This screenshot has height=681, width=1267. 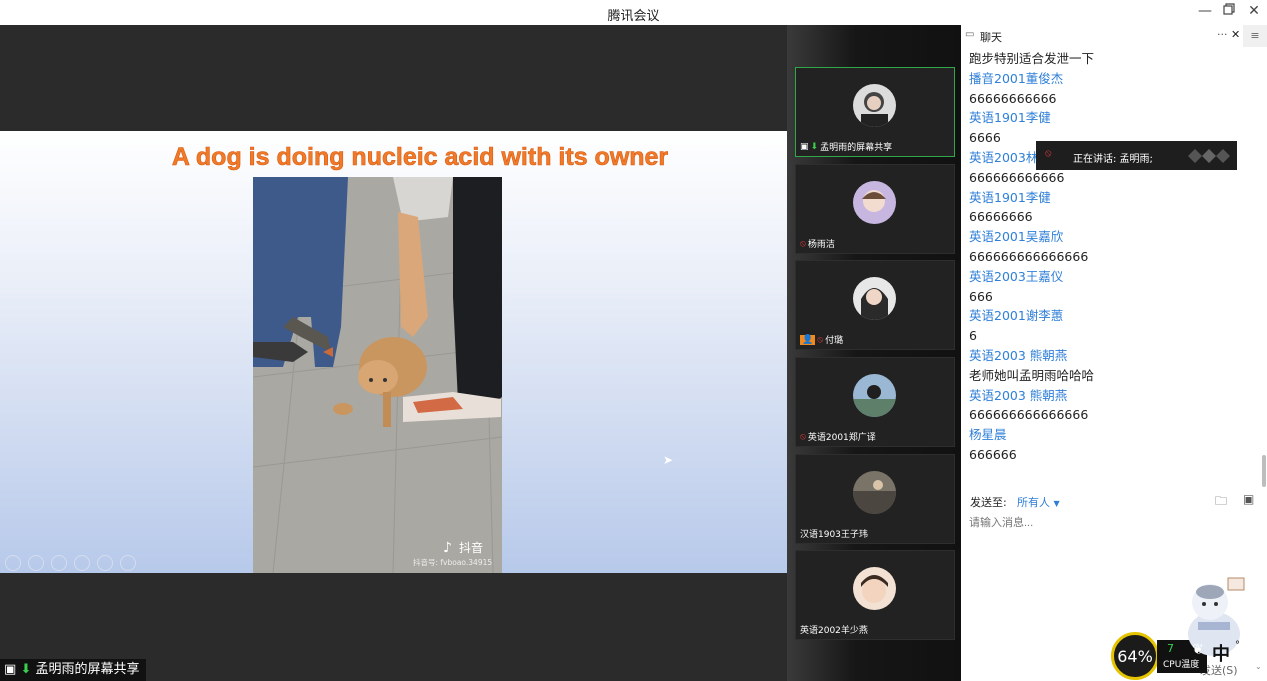 I want to click on video-frame: ♪ 抖音 抖音号: fvboao.34915, so click(x=377, y=375).